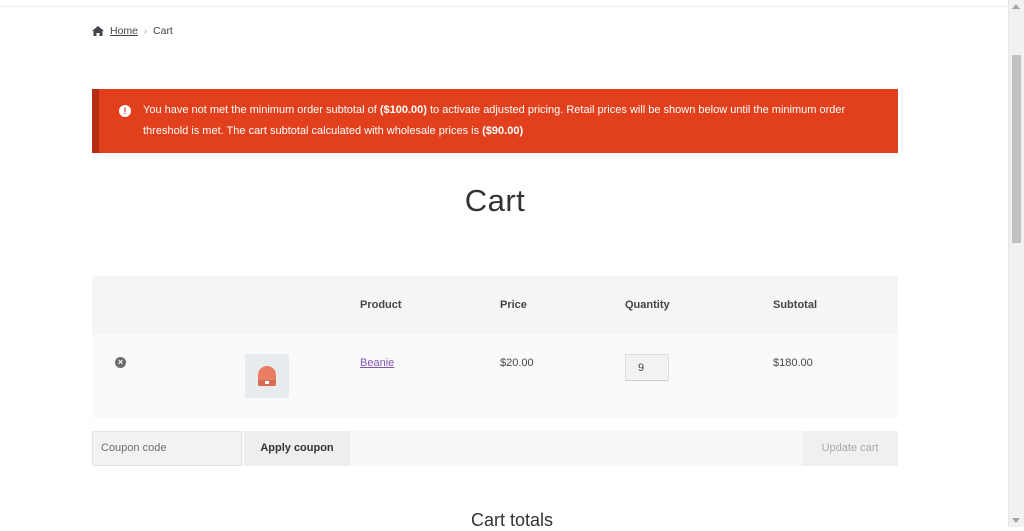 The width and height of the screenshot is (1024, 531). Describe the element at coordinates (850, 448) in the screenshot. I see `update-cart-button: Update cart` at that location.